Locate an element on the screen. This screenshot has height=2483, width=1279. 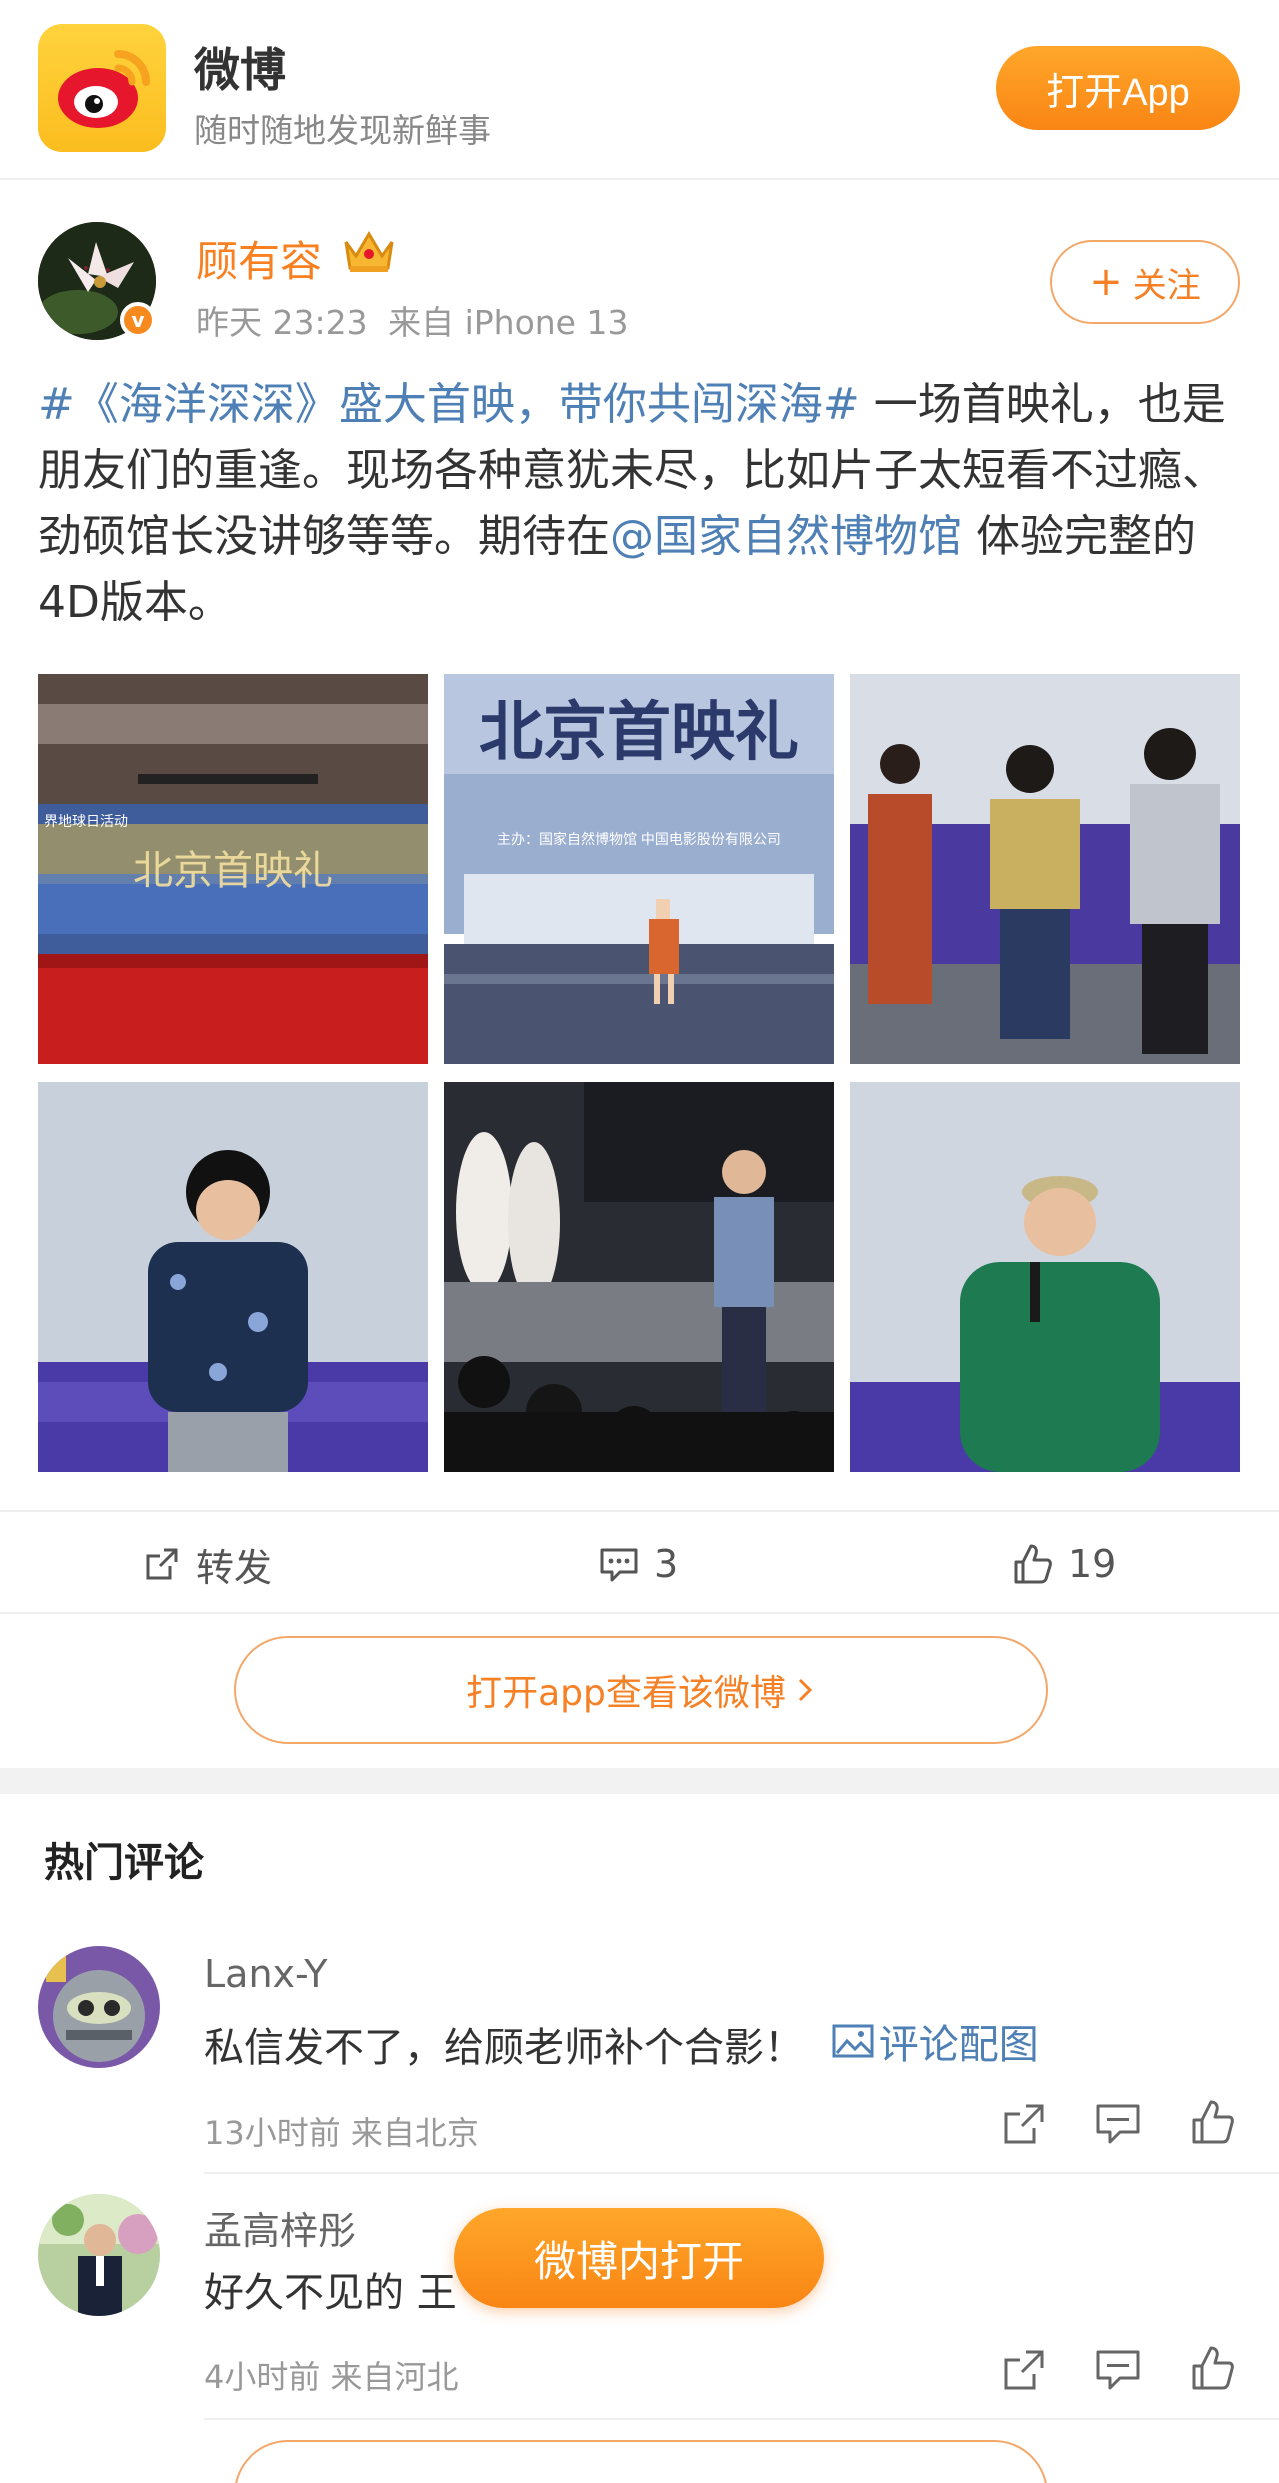
follow-label: 关注 is located at coordinates (1166, 285).